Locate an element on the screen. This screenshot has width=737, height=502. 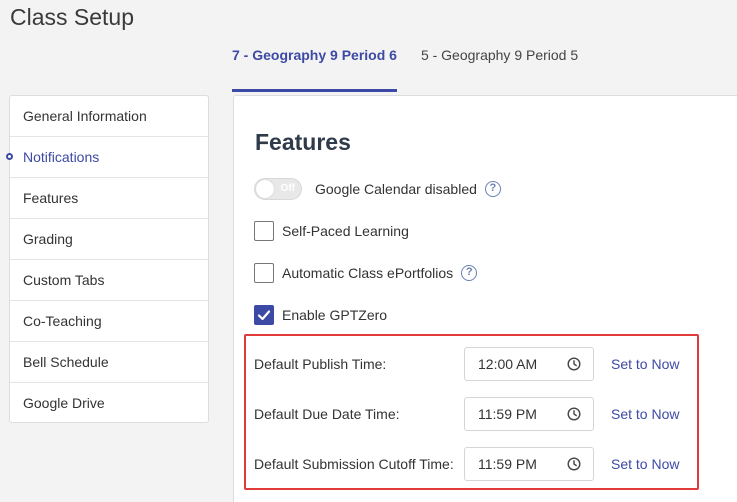
self-paced-row: Self-Paced Learning is located at coordinates (331, 231).